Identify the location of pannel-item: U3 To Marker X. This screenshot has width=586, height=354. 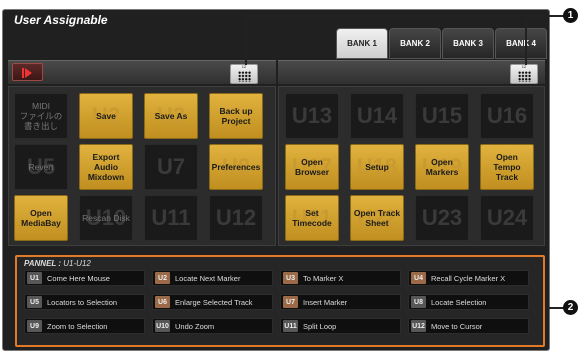
(340, 278).